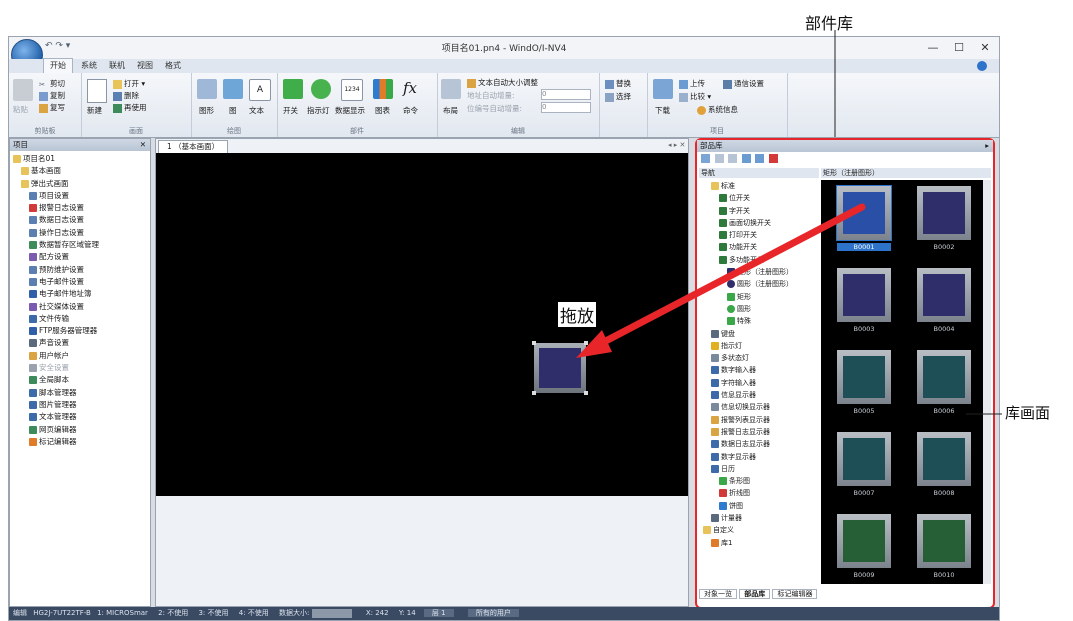 Image resolution: width=1073 pixels, height=621 pixels. Describe the element at coordinates (594, 344) in the screenshot. I see `drag-arrow-head` at that location.